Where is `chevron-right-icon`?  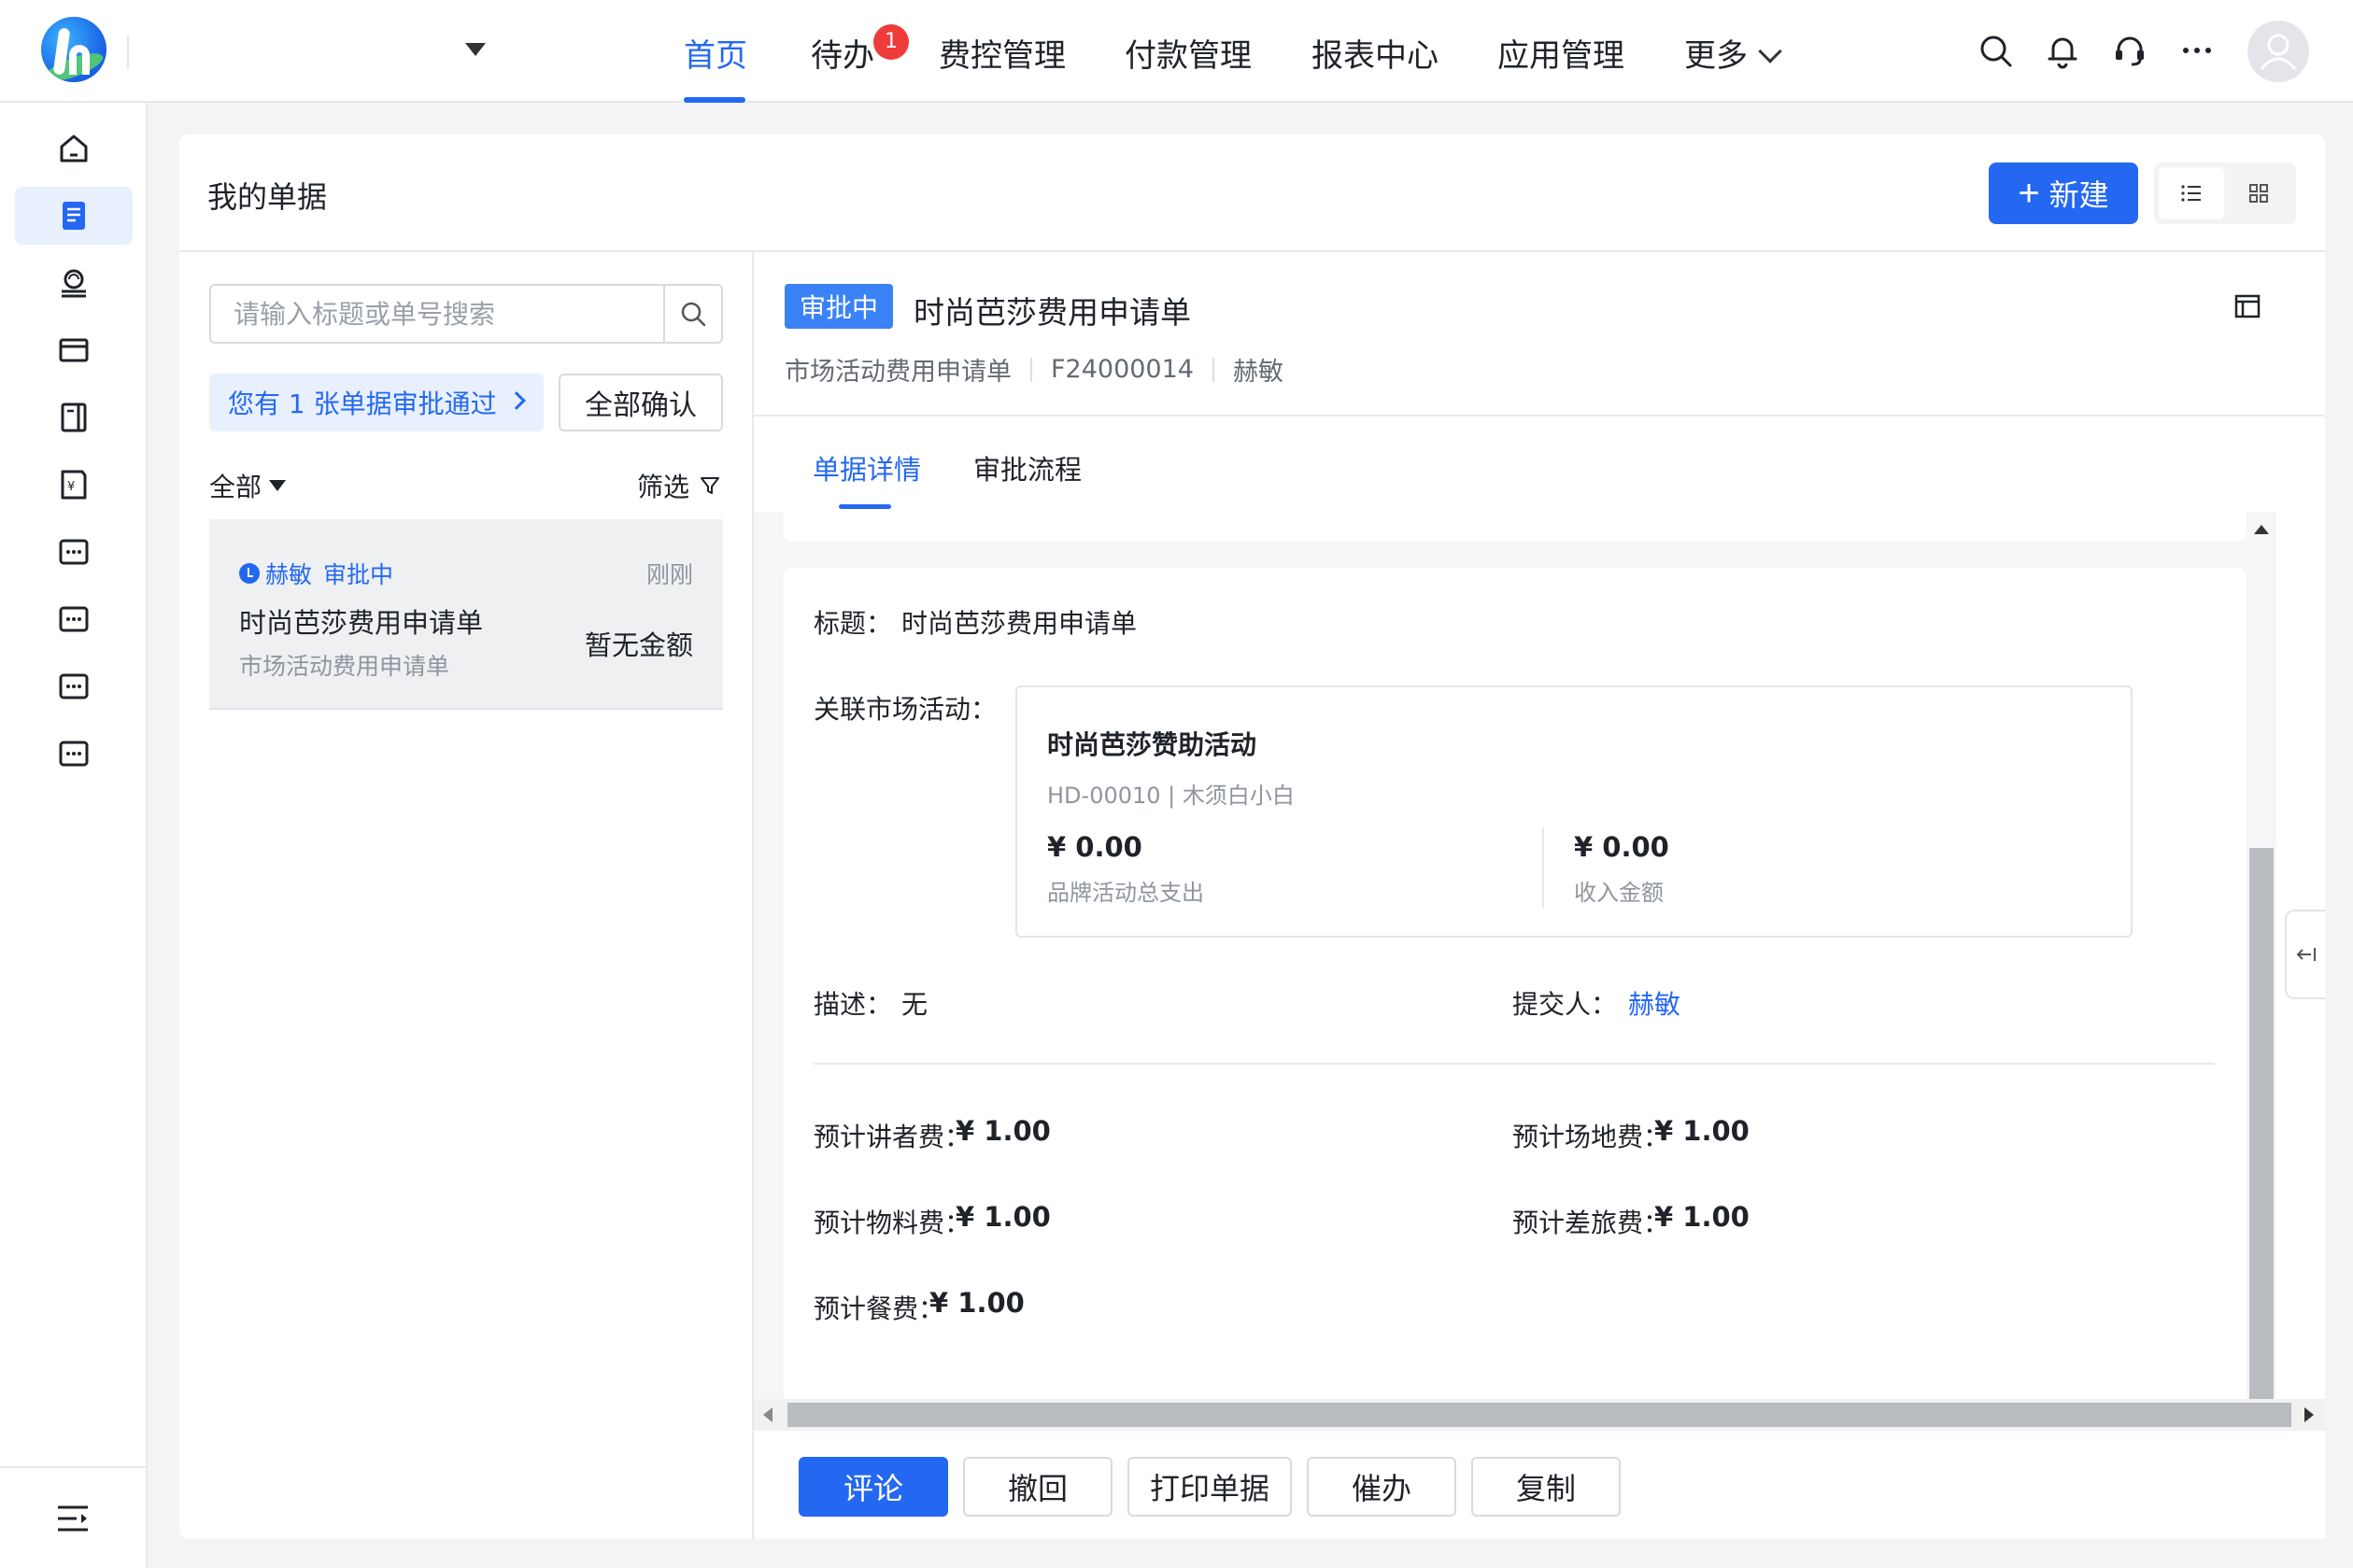
chevron-right-icon is located at coordinates (516, 400).